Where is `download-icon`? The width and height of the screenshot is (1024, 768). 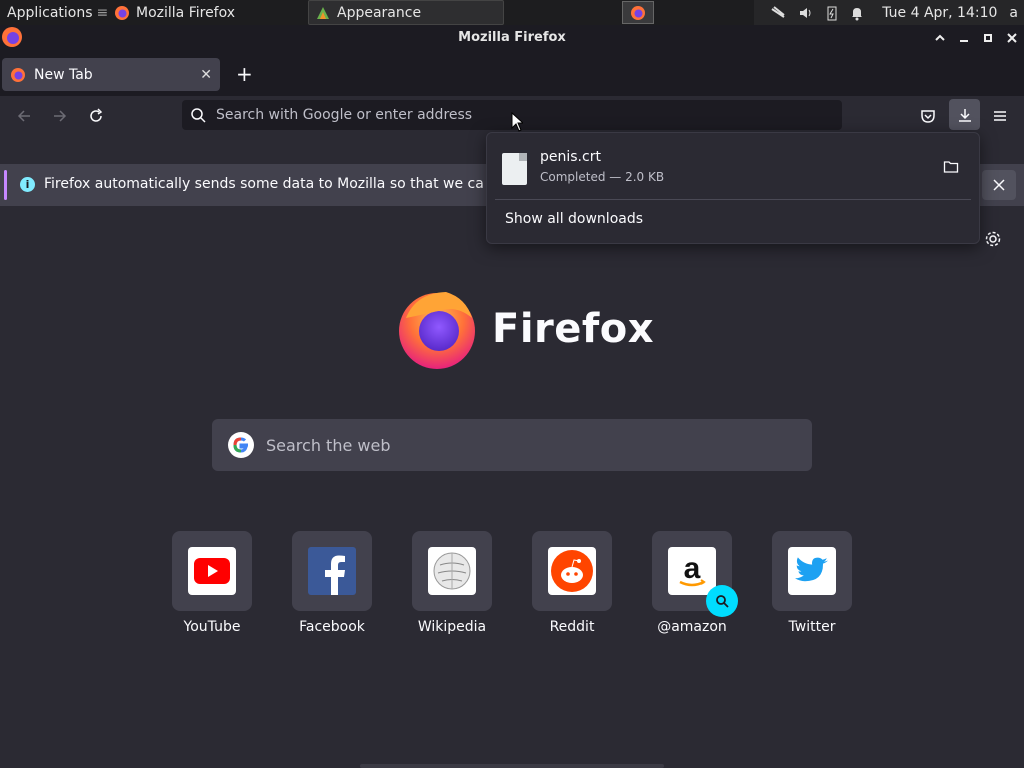
download-icon is located at coordinates (964, 115).